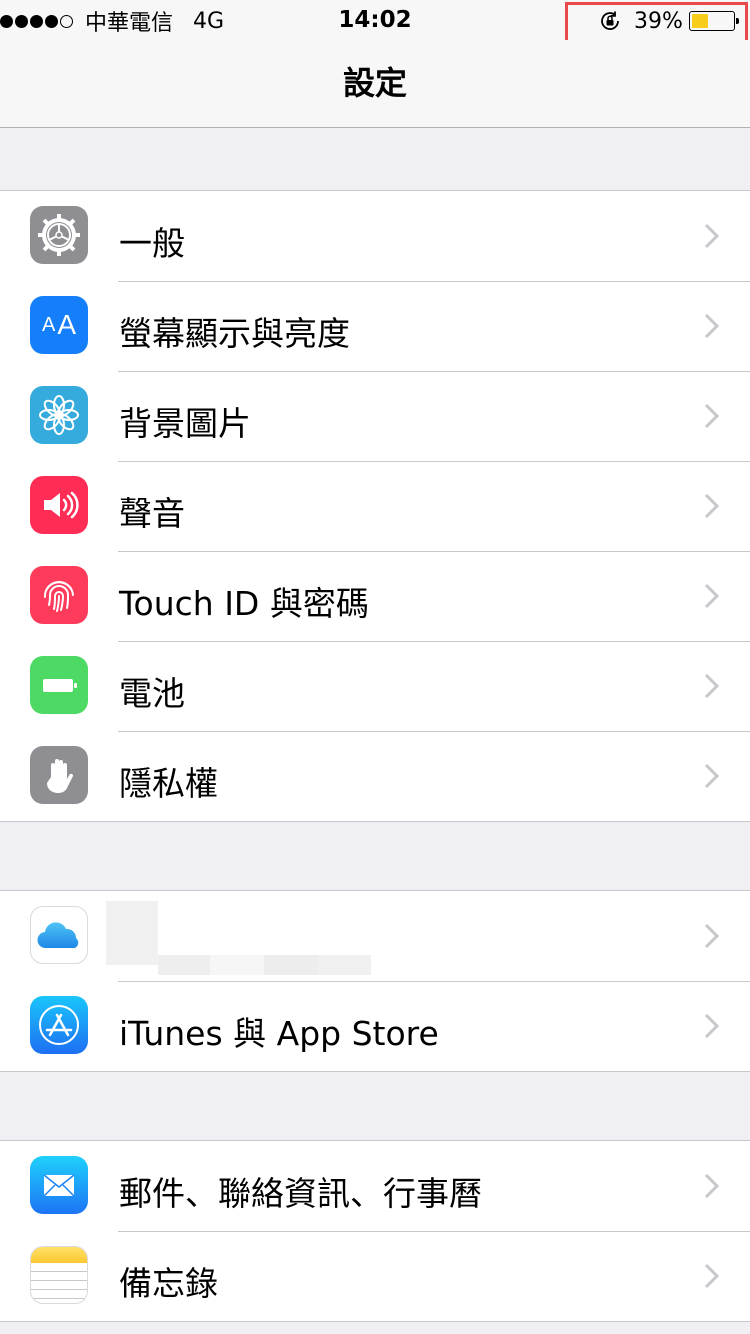  I want to click on gear-icon, so click(59, 235).